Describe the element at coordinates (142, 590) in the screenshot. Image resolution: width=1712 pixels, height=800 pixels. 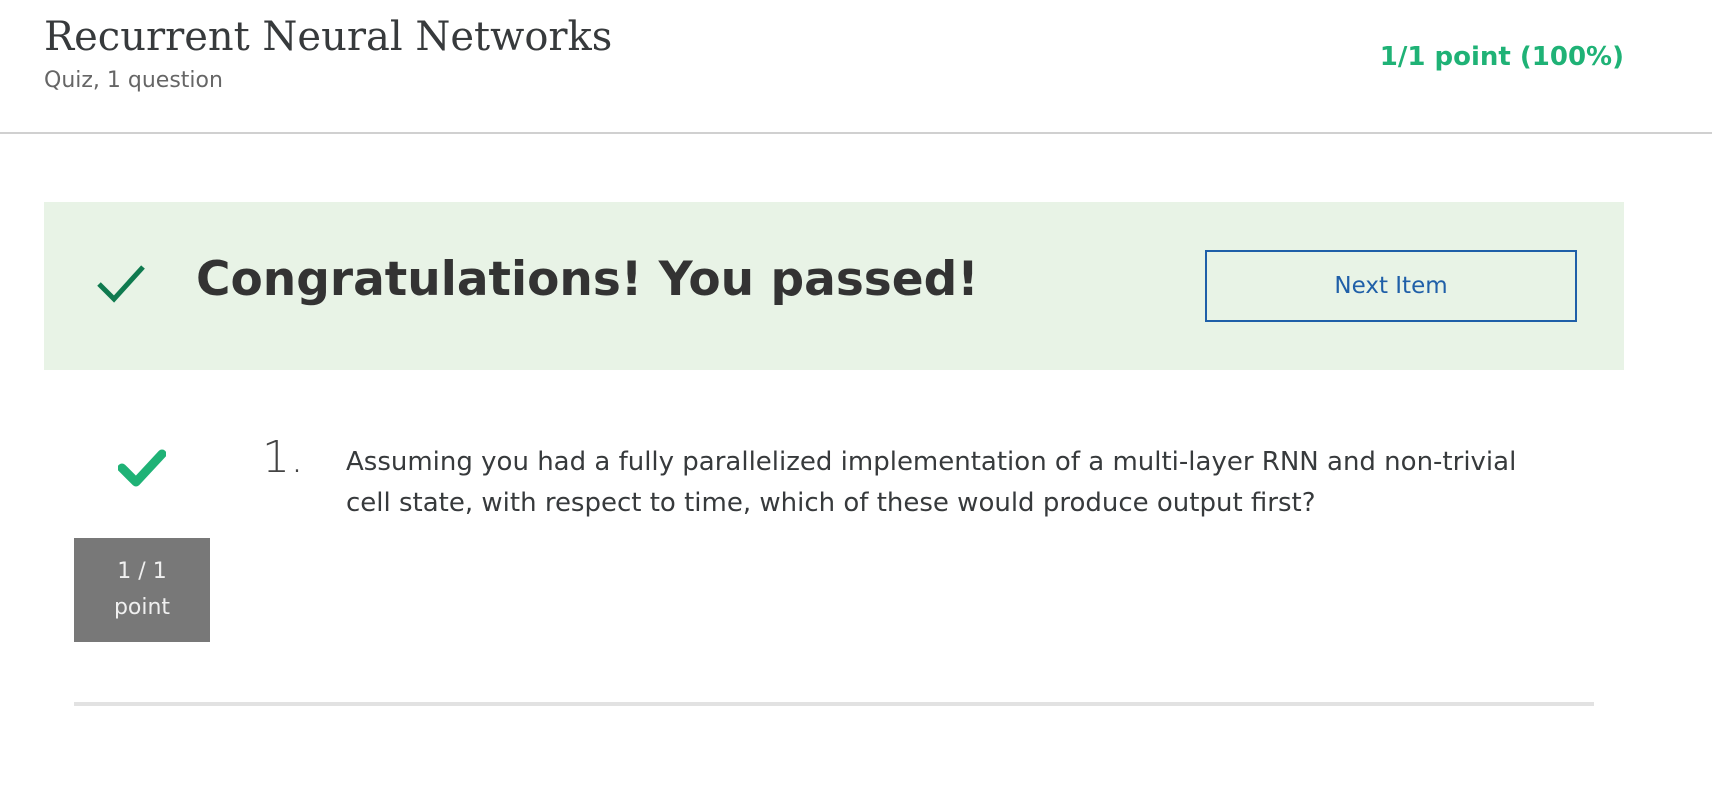
I see `question-points-badge: 1 / 1 point` at that location.